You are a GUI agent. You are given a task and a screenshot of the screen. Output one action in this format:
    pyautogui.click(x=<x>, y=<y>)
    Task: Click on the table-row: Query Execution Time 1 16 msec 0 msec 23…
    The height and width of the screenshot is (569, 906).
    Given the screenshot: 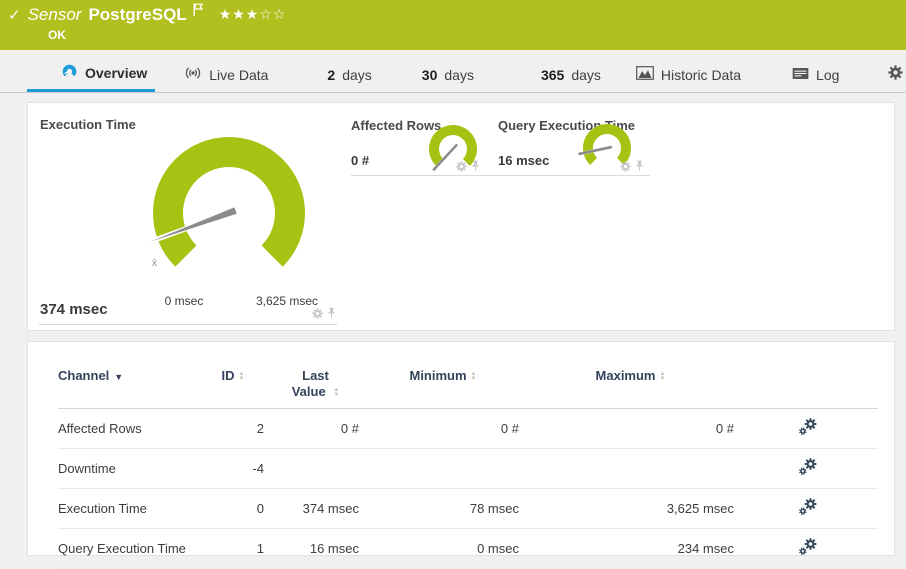 What is the action you would take?
    pyautogui.click(x=468, y=548)
    